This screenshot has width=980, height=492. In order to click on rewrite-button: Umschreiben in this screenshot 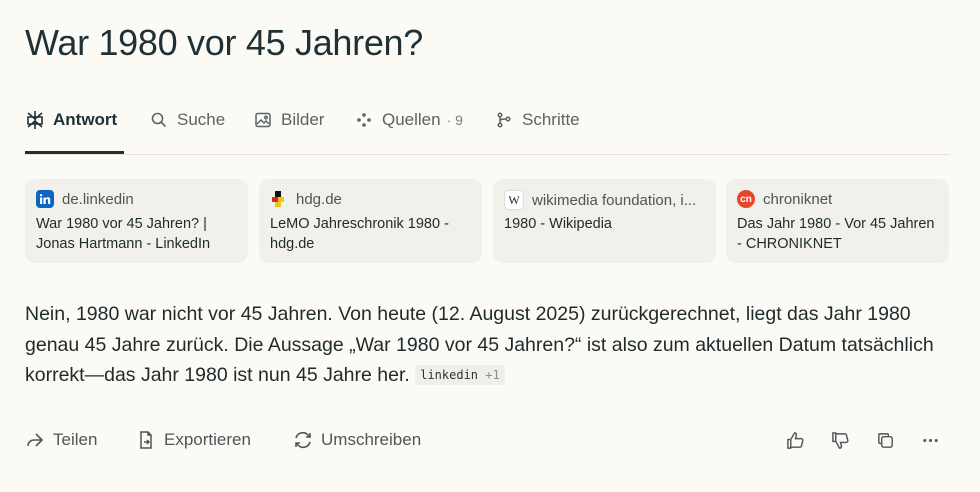, I will do `click(357, 440)`.